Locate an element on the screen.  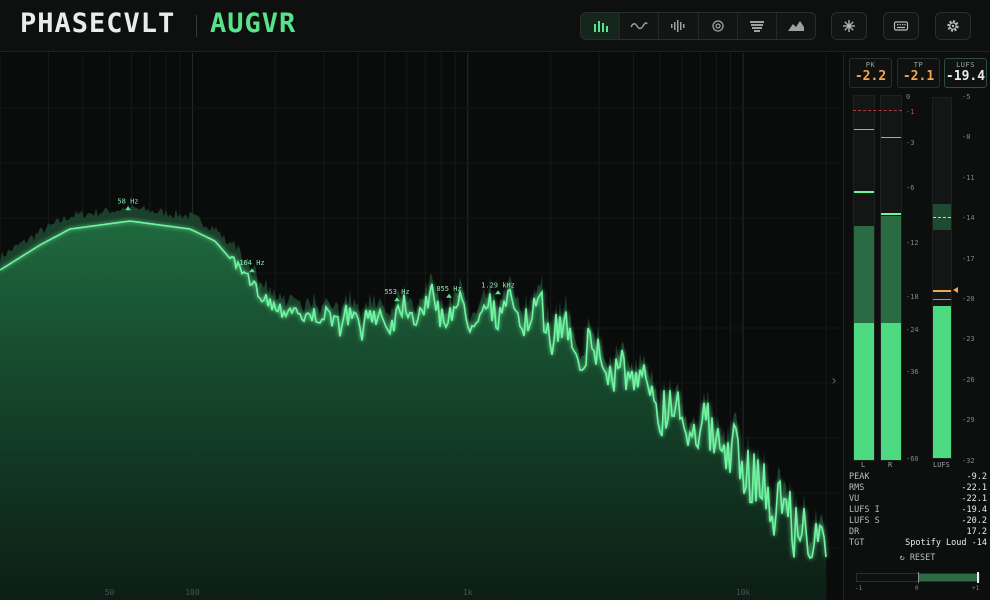
clip-threshold-line is located at coordinates (877, 110).